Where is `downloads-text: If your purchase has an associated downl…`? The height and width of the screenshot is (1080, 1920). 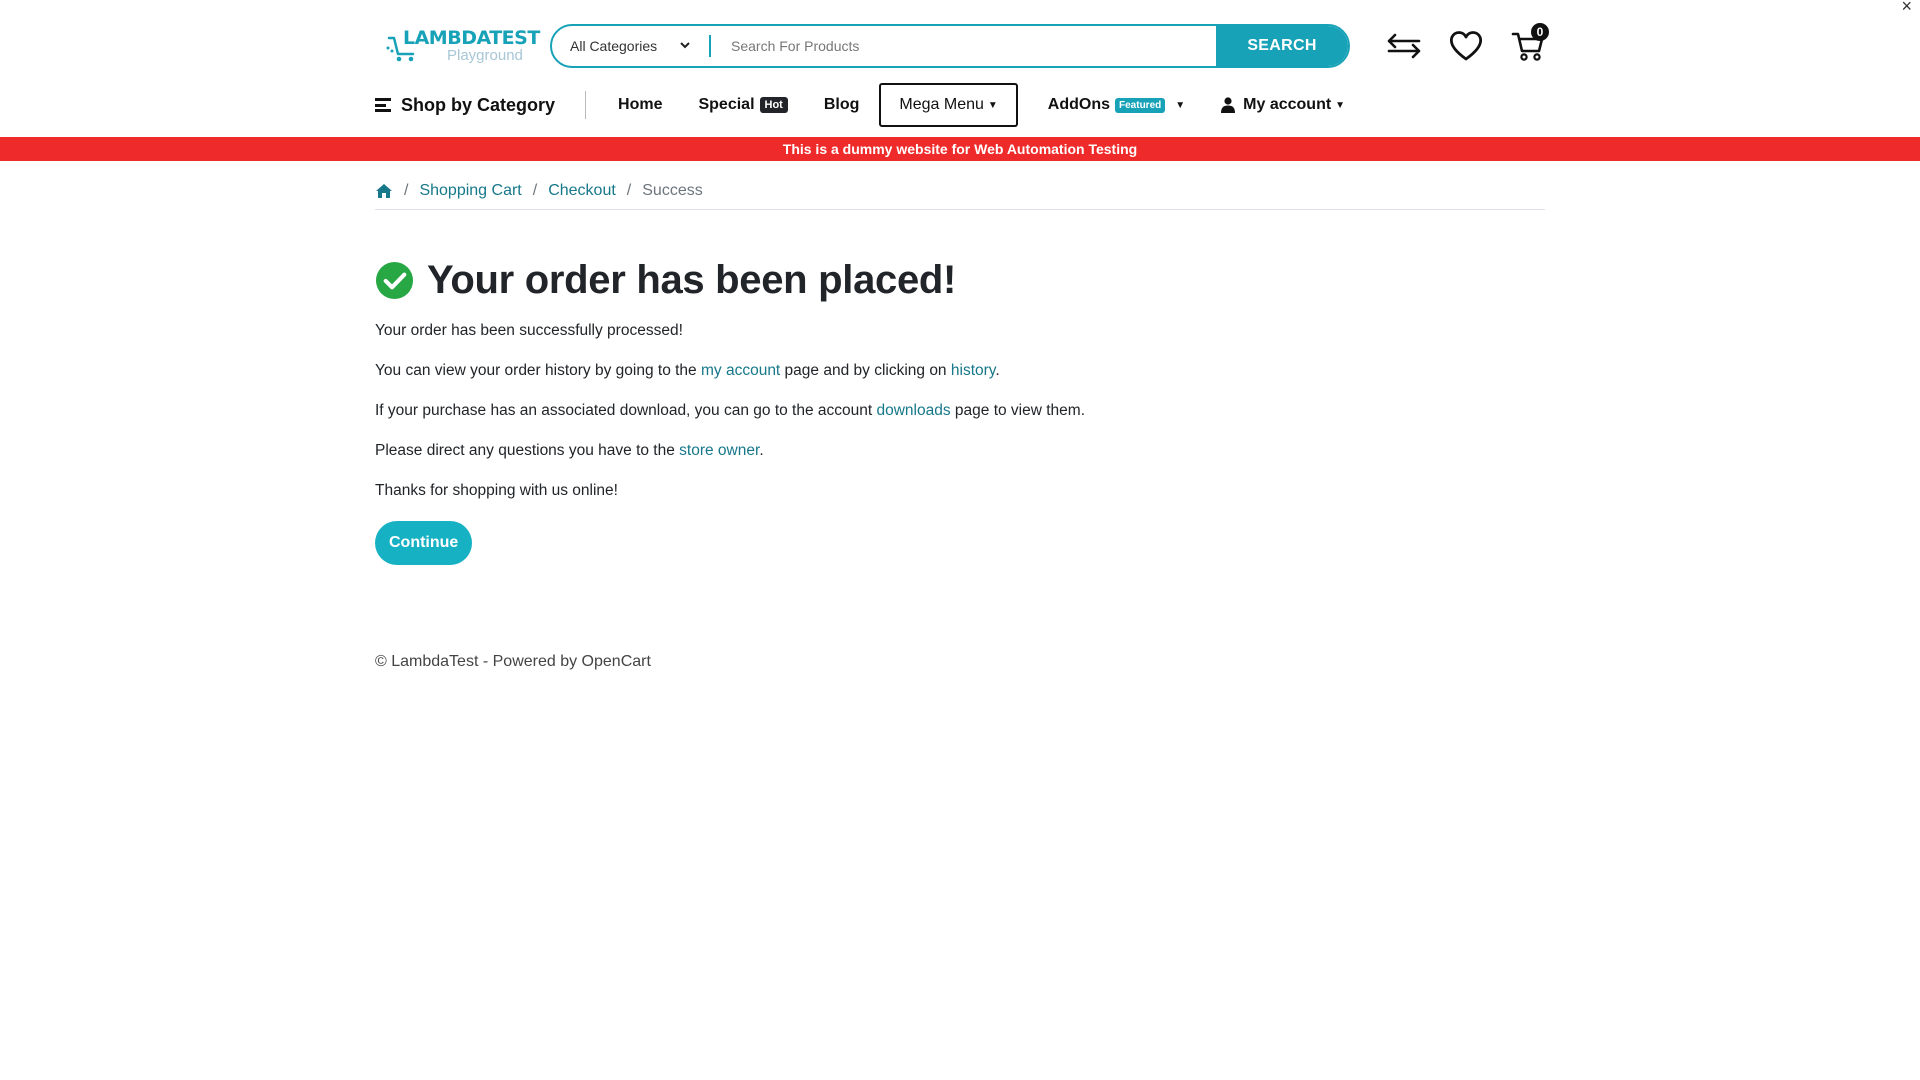
downloads-text: If your purchase has an associated downl… is located at coordinates (730, 410).